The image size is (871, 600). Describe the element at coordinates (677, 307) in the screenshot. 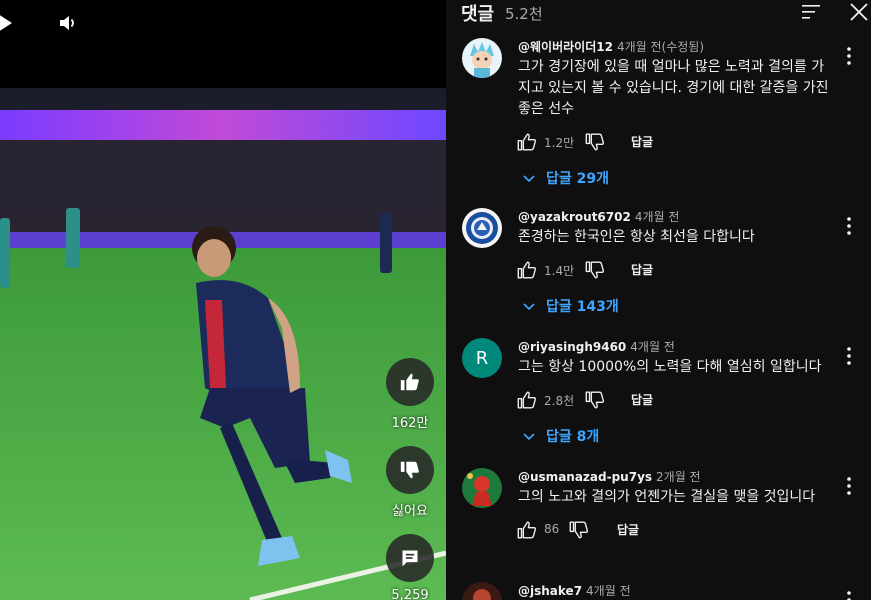

I see `view-replies-button: 답글 143개` at that location.